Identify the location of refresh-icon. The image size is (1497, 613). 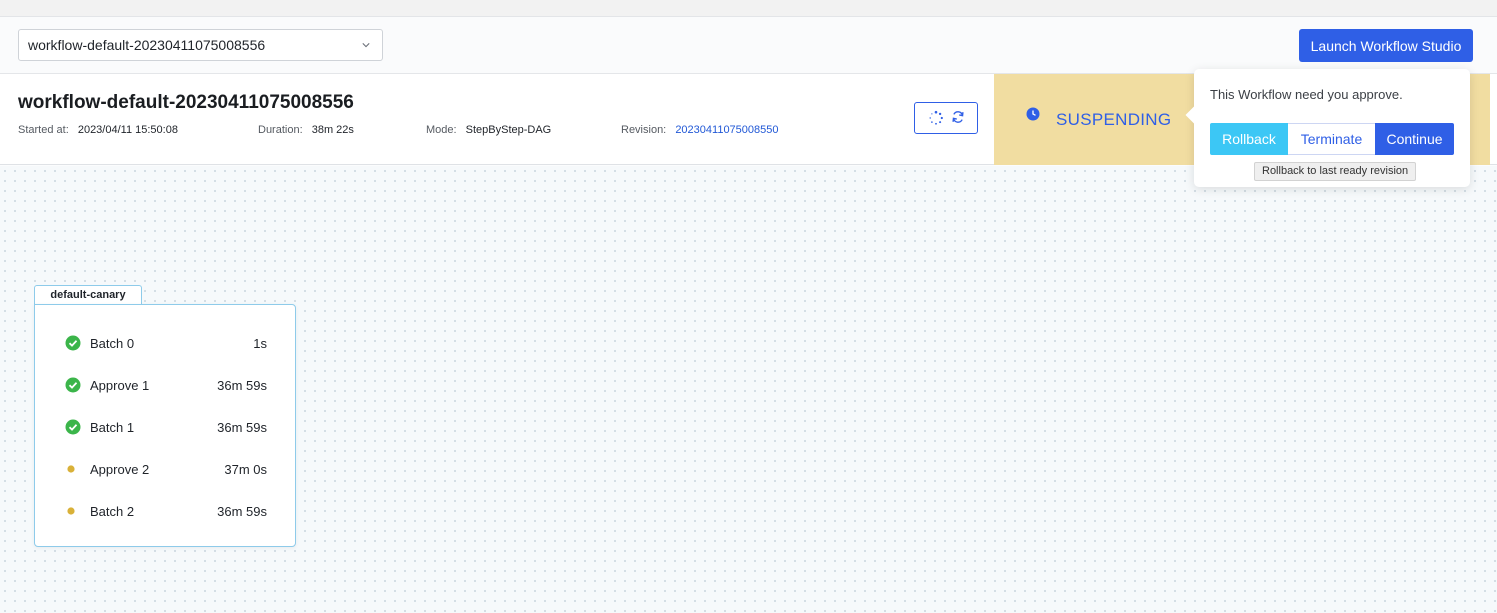
(958, 117).